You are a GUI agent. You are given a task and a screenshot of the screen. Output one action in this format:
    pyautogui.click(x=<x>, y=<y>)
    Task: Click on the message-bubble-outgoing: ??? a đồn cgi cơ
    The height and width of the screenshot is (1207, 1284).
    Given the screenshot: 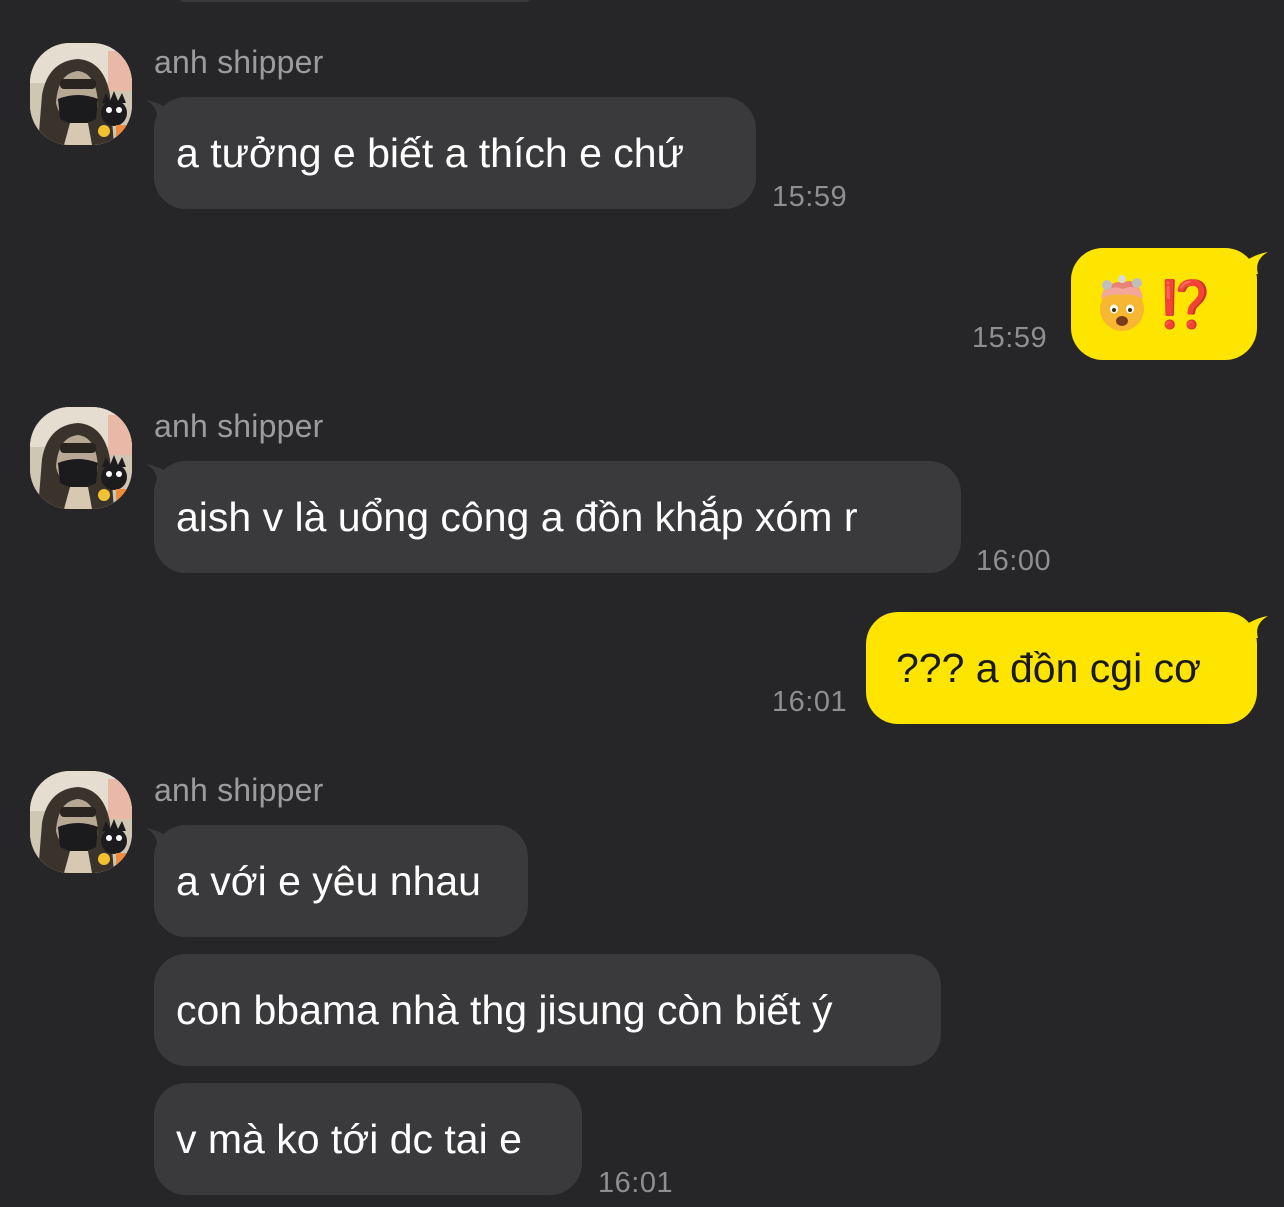 What is the action you would take?
    pyautogui.click(x=1061, y=668)
    